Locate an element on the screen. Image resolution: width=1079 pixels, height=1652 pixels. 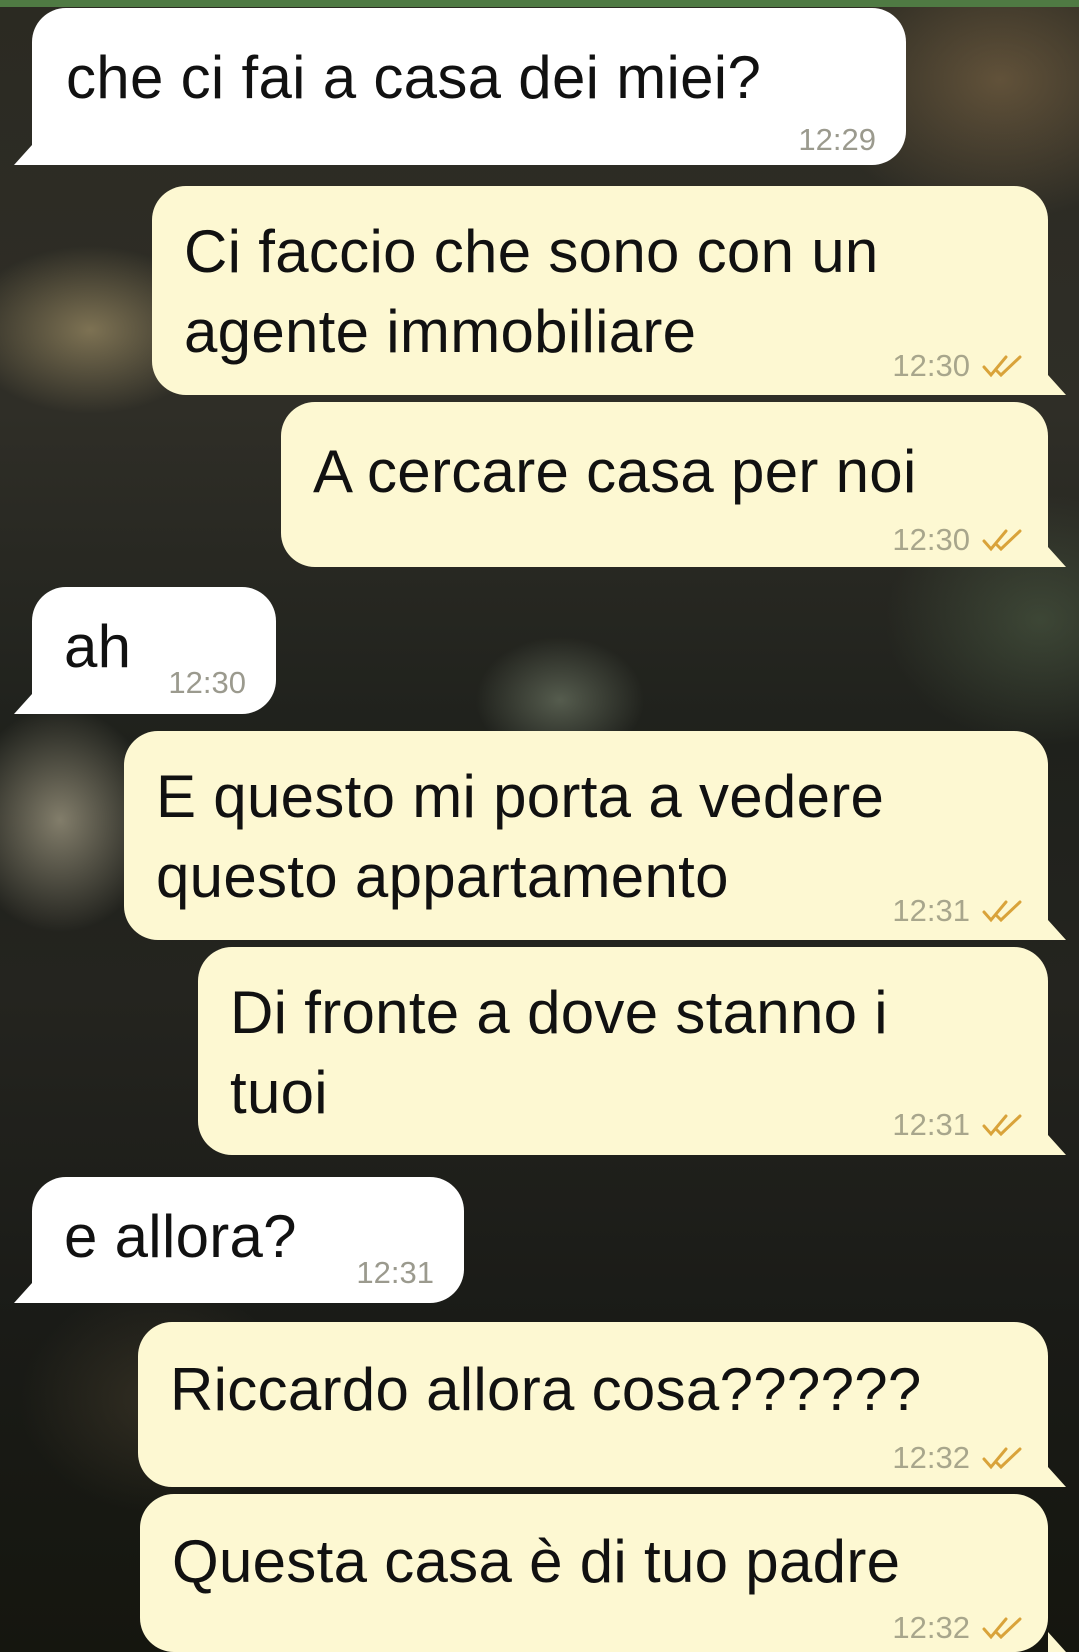
status-bar-strip is located at coordinates (539, 3).